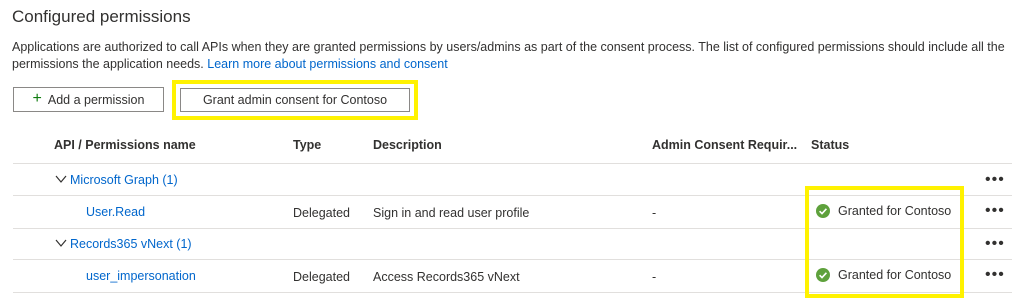 The width and height of the screenshot is (1023, 305). I want to click on grant-admin-consent-label: Grant admin consent for Contoso, so click(295, 100).